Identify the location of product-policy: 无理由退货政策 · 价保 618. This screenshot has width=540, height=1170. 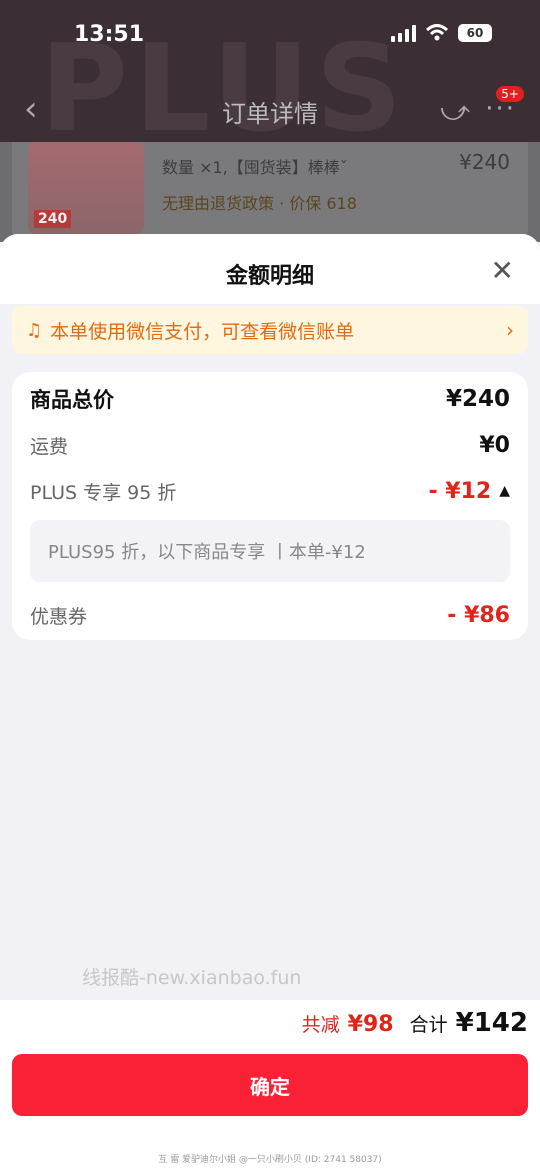
(259, 203).